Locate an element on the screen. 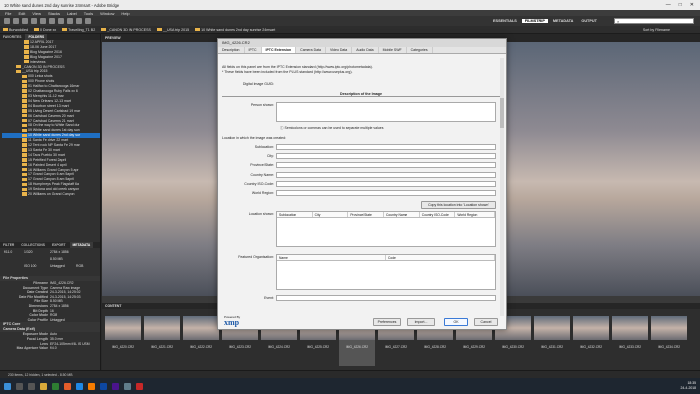 Image resolution: width=700 pixels, height=394 pixels. sort-dropdown: Sort by Filename is located at coordinates (656, 30).